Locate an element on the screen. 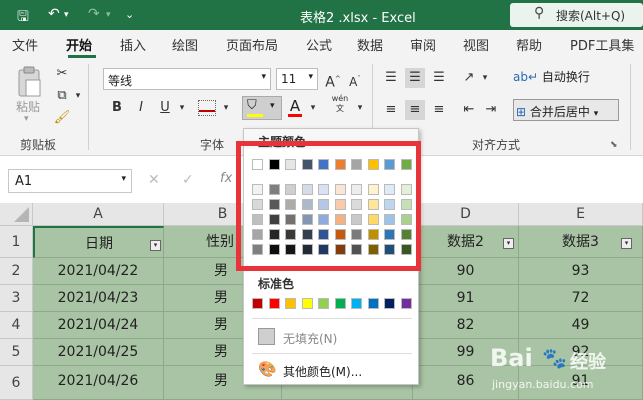  tab-file: 文件 is located at coordinates (25, 44).